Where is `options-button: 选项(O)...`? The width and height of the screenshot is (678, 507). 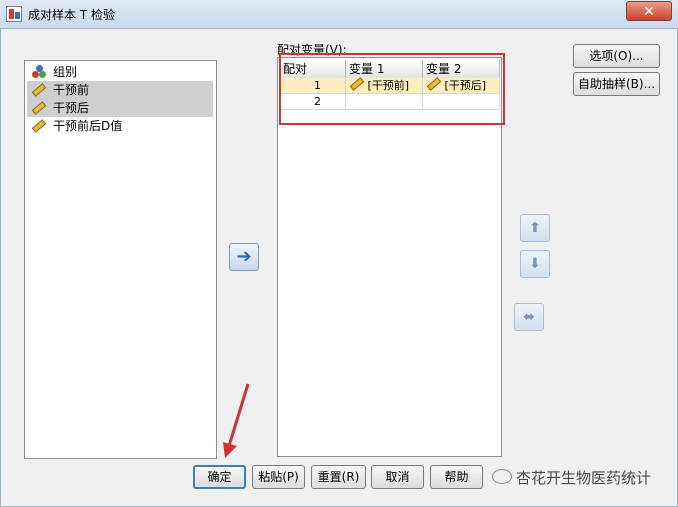 options-button: 选项(O)... is located at coordinates (616, 56).